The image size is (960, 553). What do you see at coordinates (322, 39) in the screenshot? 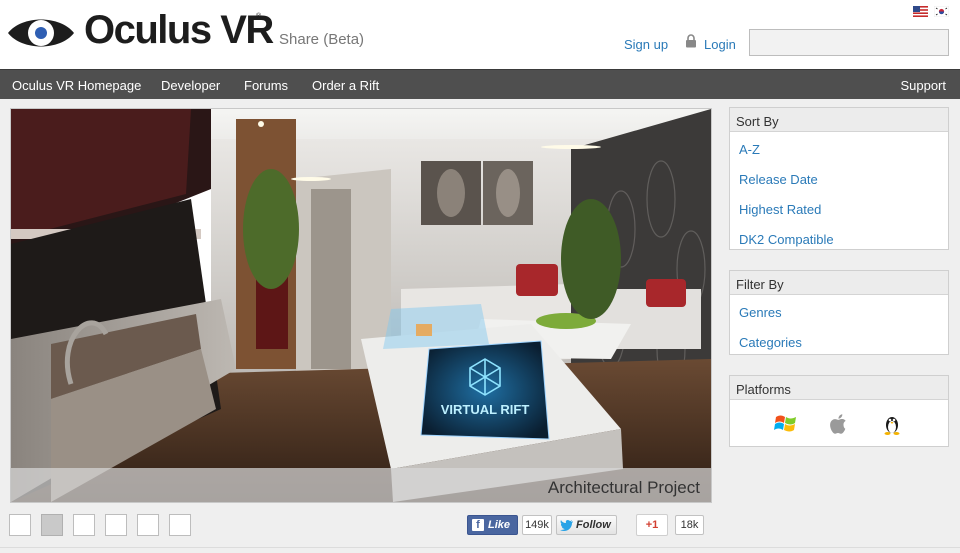
I see `share-beta-label: Share (Beta)` at bounding box center [322, 39].